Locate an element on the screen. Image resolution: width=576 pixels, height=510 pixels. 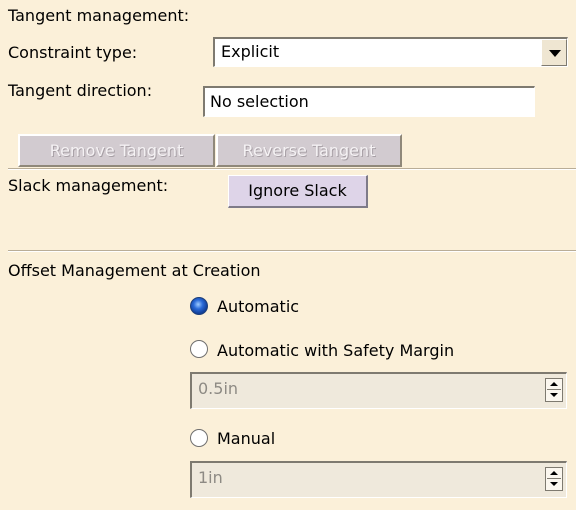
constraint-type-dropdown: Explicit is located at coordinates (390, 52).